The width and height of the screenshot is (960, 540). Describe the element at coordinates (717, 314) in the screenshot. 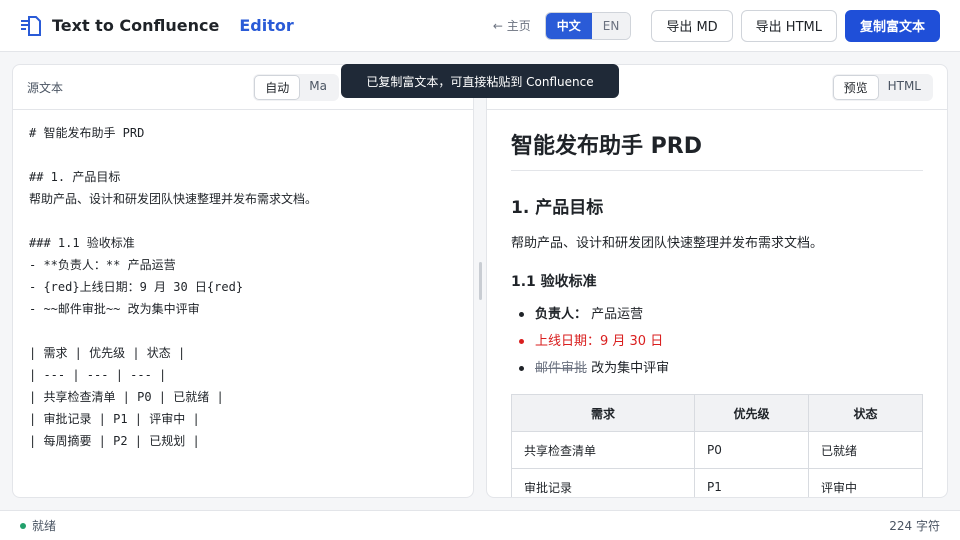

I see `list-item: 负责人： 产品运营` at that location.